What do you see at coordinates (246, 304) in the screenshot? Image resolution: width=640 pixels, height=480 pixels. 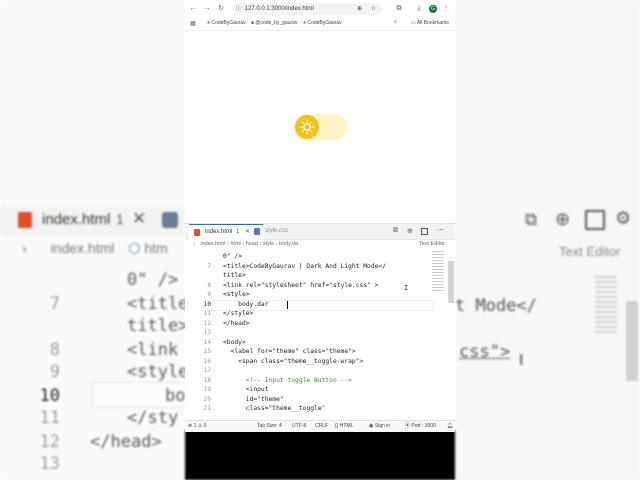 I see `code-line: body.dar` at bounding box center [246, 304].